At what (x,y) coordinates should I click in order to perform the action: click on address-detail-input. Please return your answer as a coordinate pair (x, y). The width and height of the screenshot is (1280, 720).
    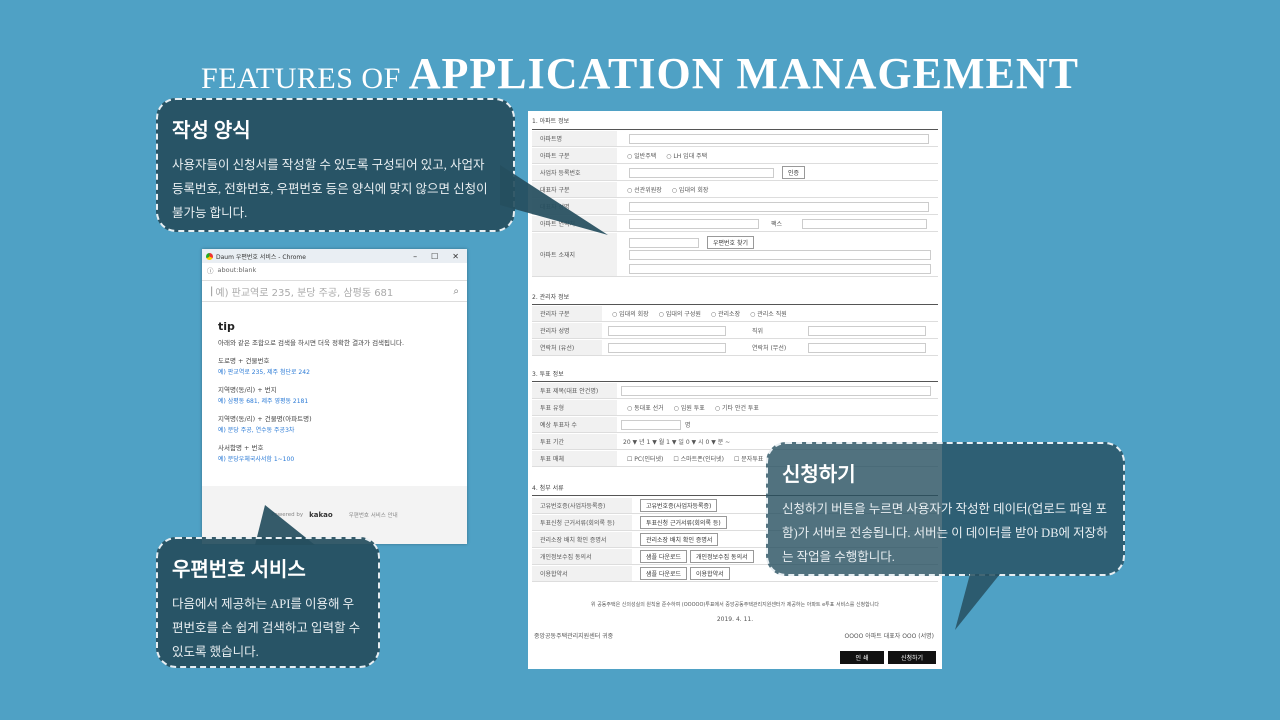
    Looking at the image, I should click on (780, 269).